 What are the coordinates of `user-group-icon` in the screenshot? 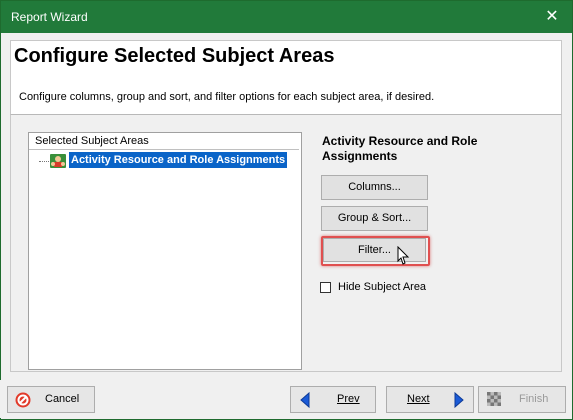 It's located at (58, 161).